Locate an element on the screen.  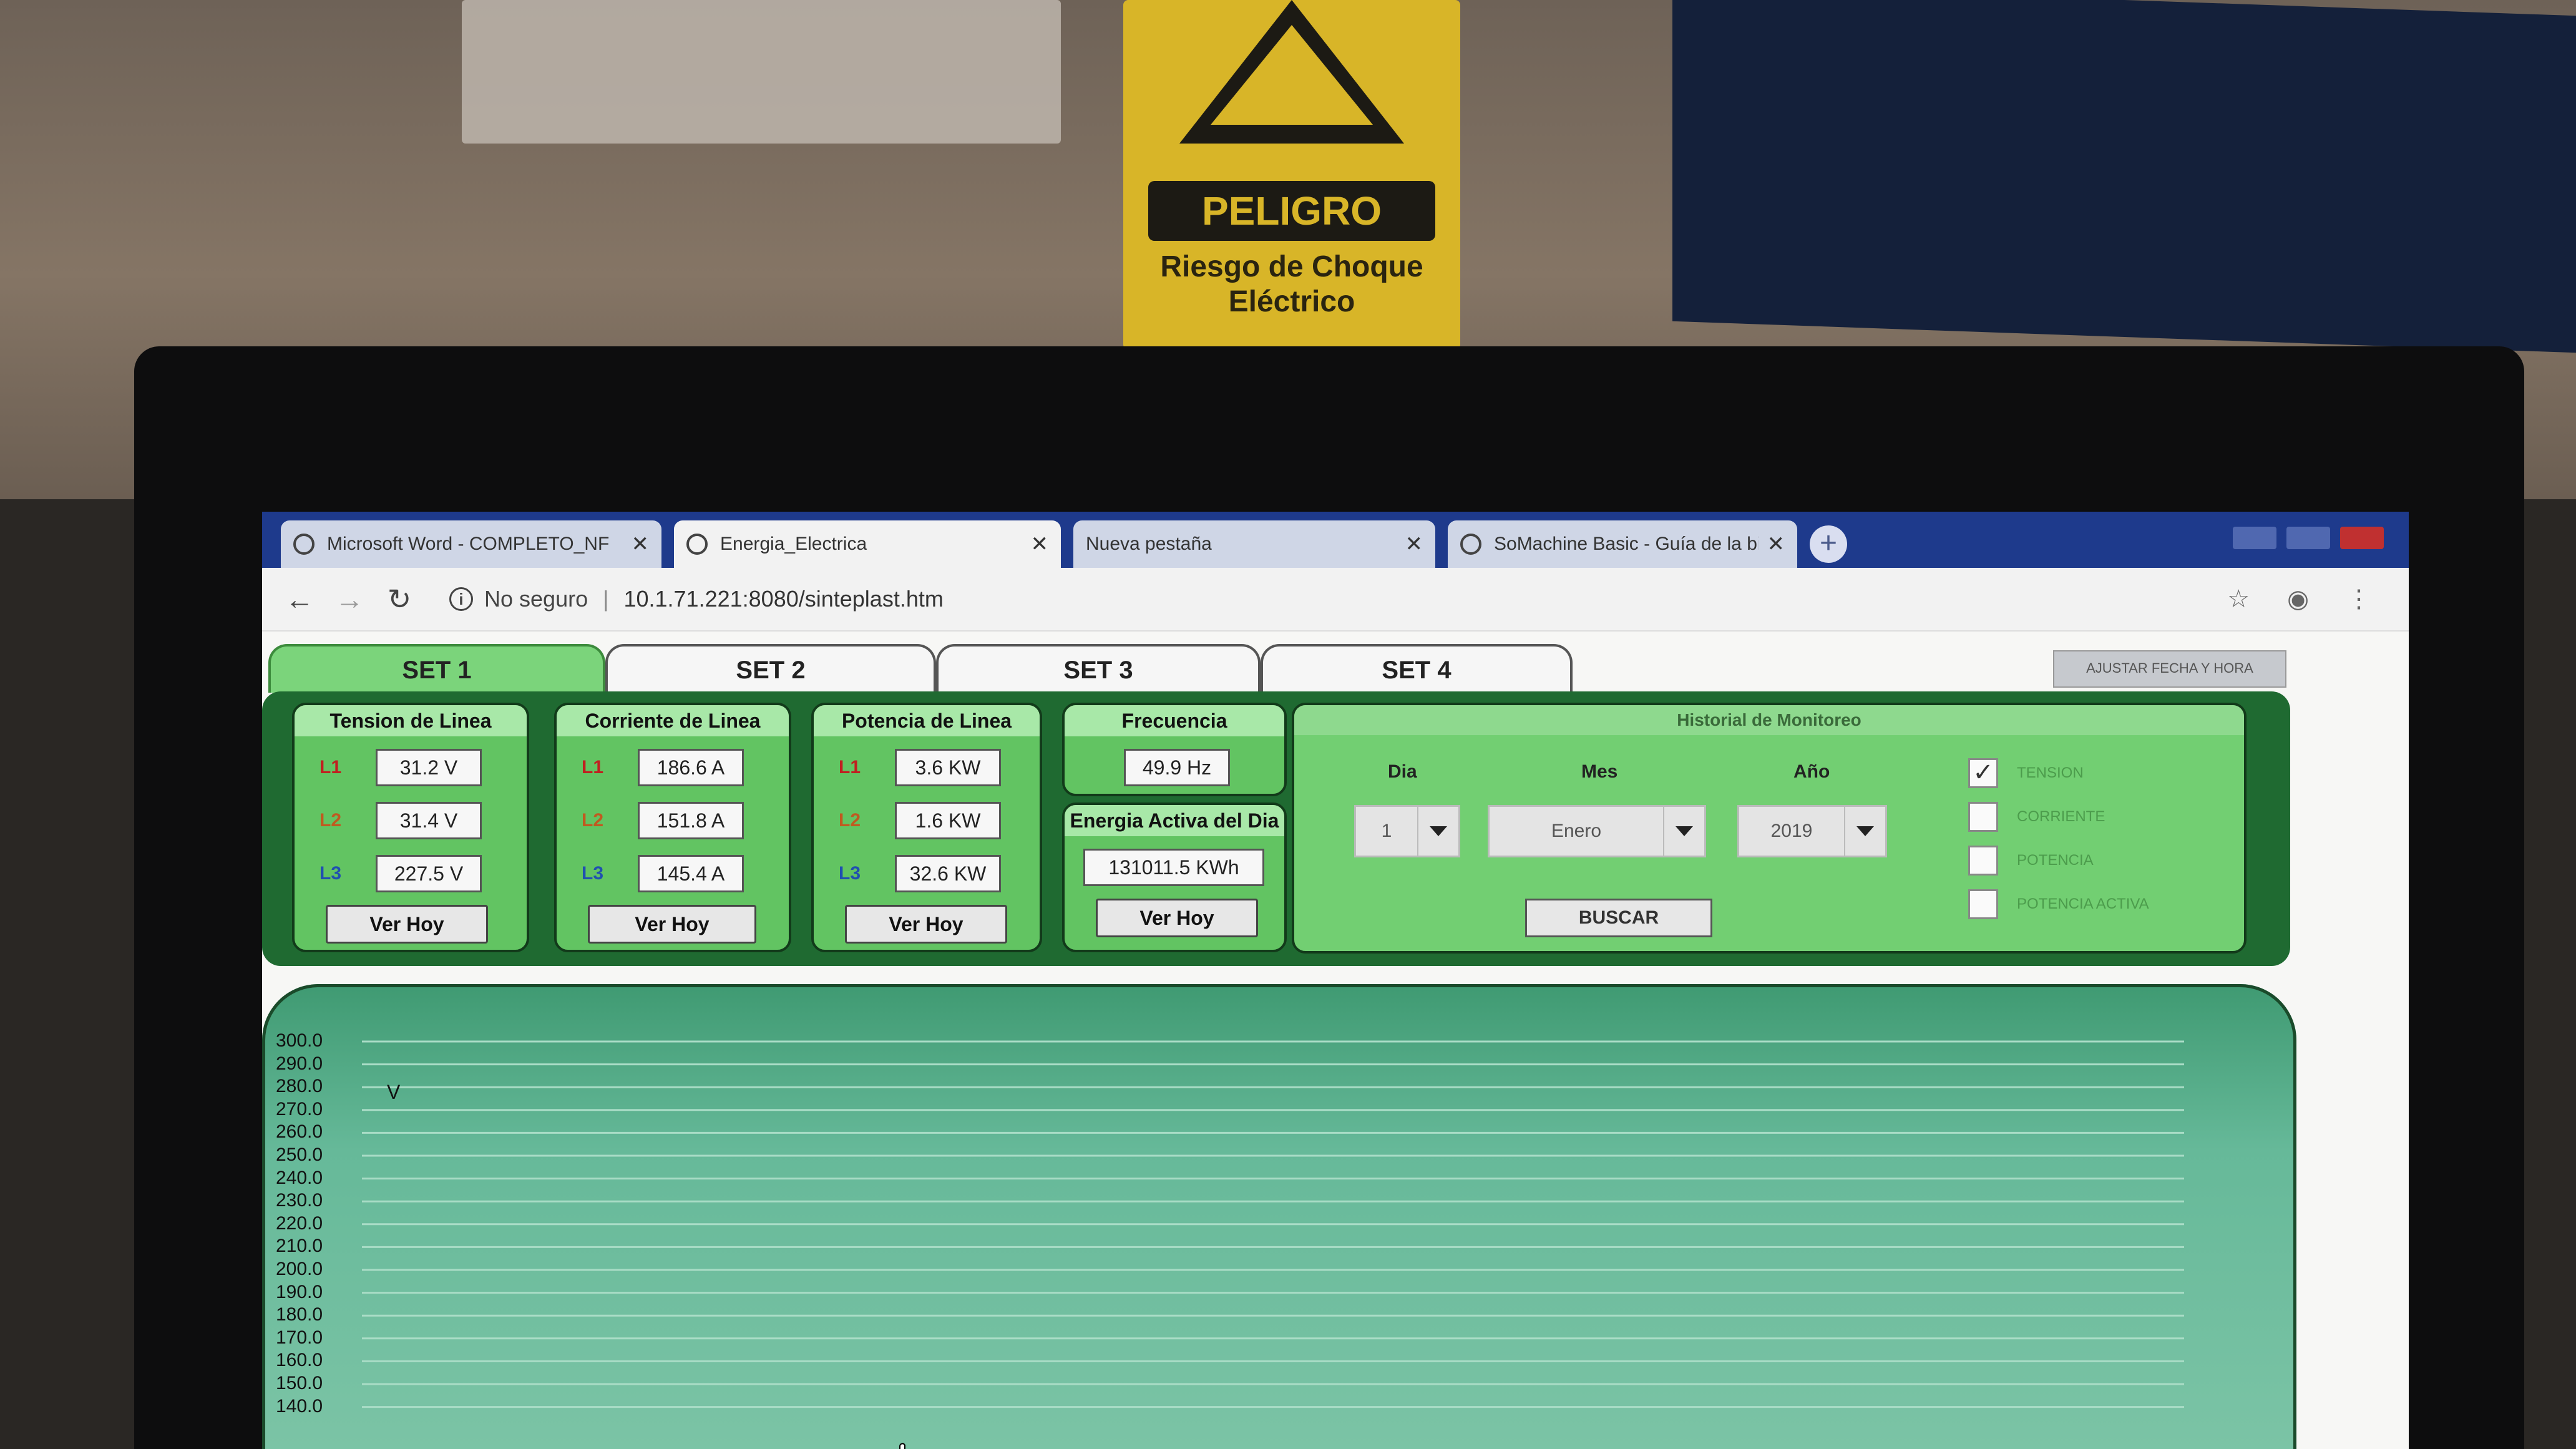
checkbox-potencia-activa is located at coordinates (1983, 904).